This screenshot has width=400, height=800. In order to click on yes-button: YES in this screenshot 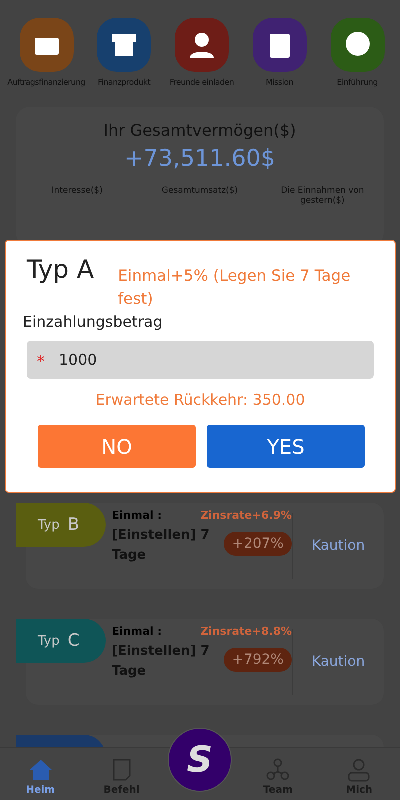, I will do `click(286, 446)`.